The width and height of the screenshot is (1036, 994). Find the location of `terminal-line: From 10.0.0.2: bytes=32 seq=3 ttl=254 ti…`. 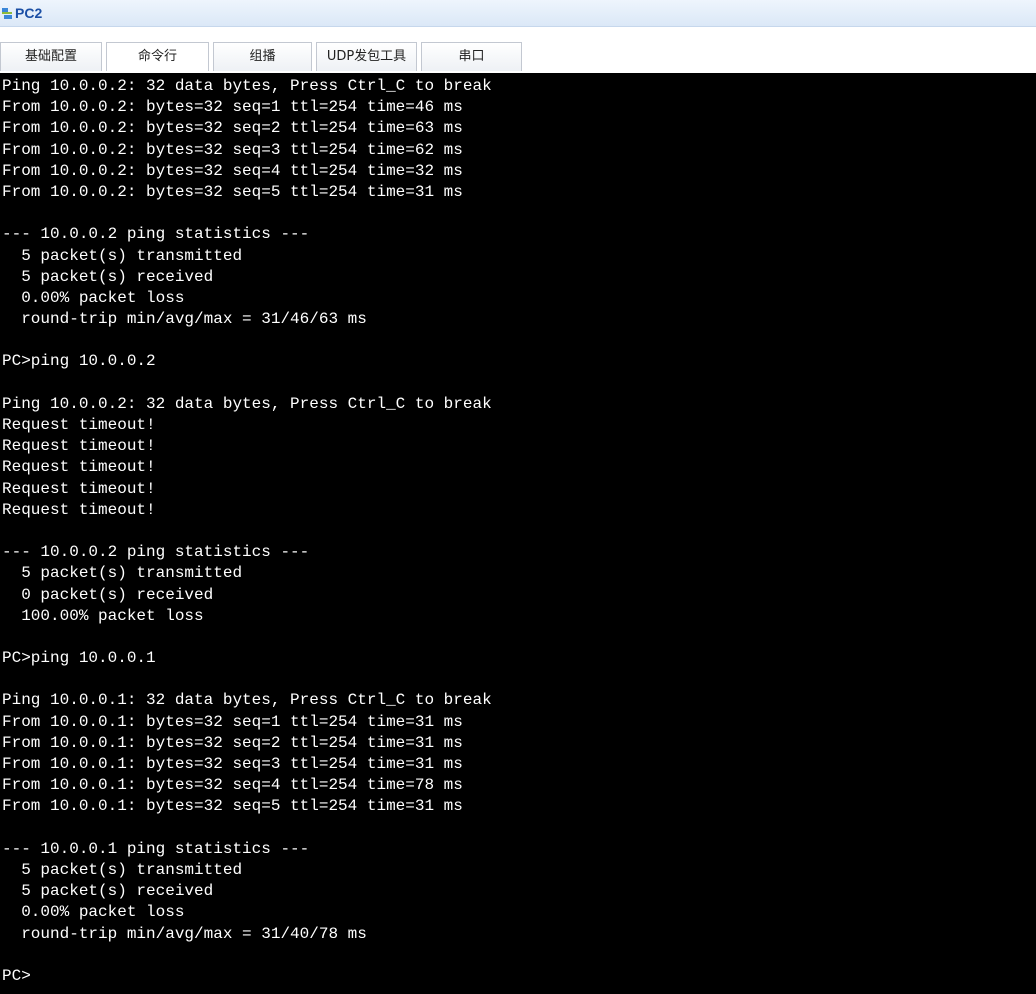

terminal-line: From 10.0.0.2: bytes=32 seq=3 ttl=254 ti… is located at coordinates (232, 149).